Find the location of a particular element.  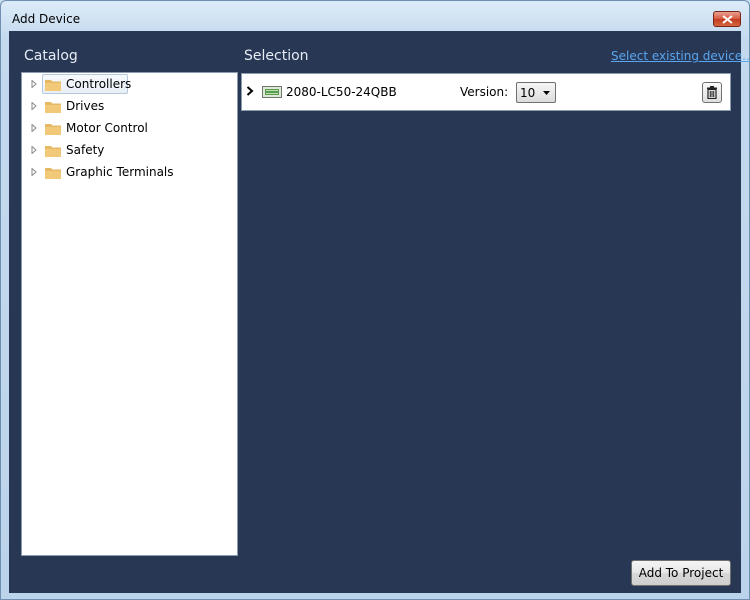

catalog-heading: Catalog is located at coordinates (51, 56).